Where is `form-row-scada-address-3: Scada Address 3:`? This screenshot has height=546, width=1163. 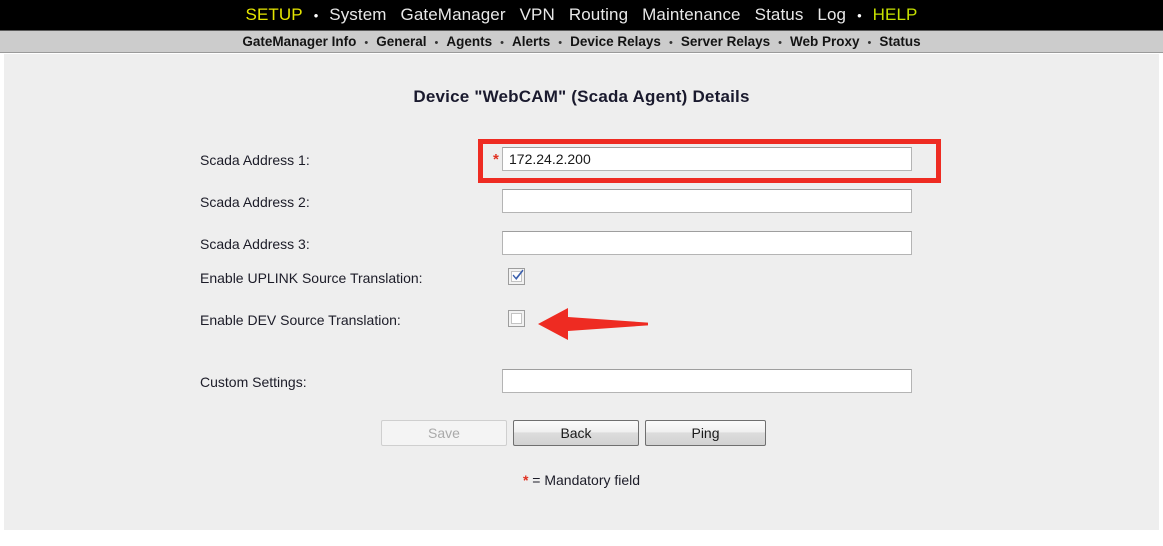
form-row-scada-address-3: Scada Address 3: is located at coordinates (581, 244).